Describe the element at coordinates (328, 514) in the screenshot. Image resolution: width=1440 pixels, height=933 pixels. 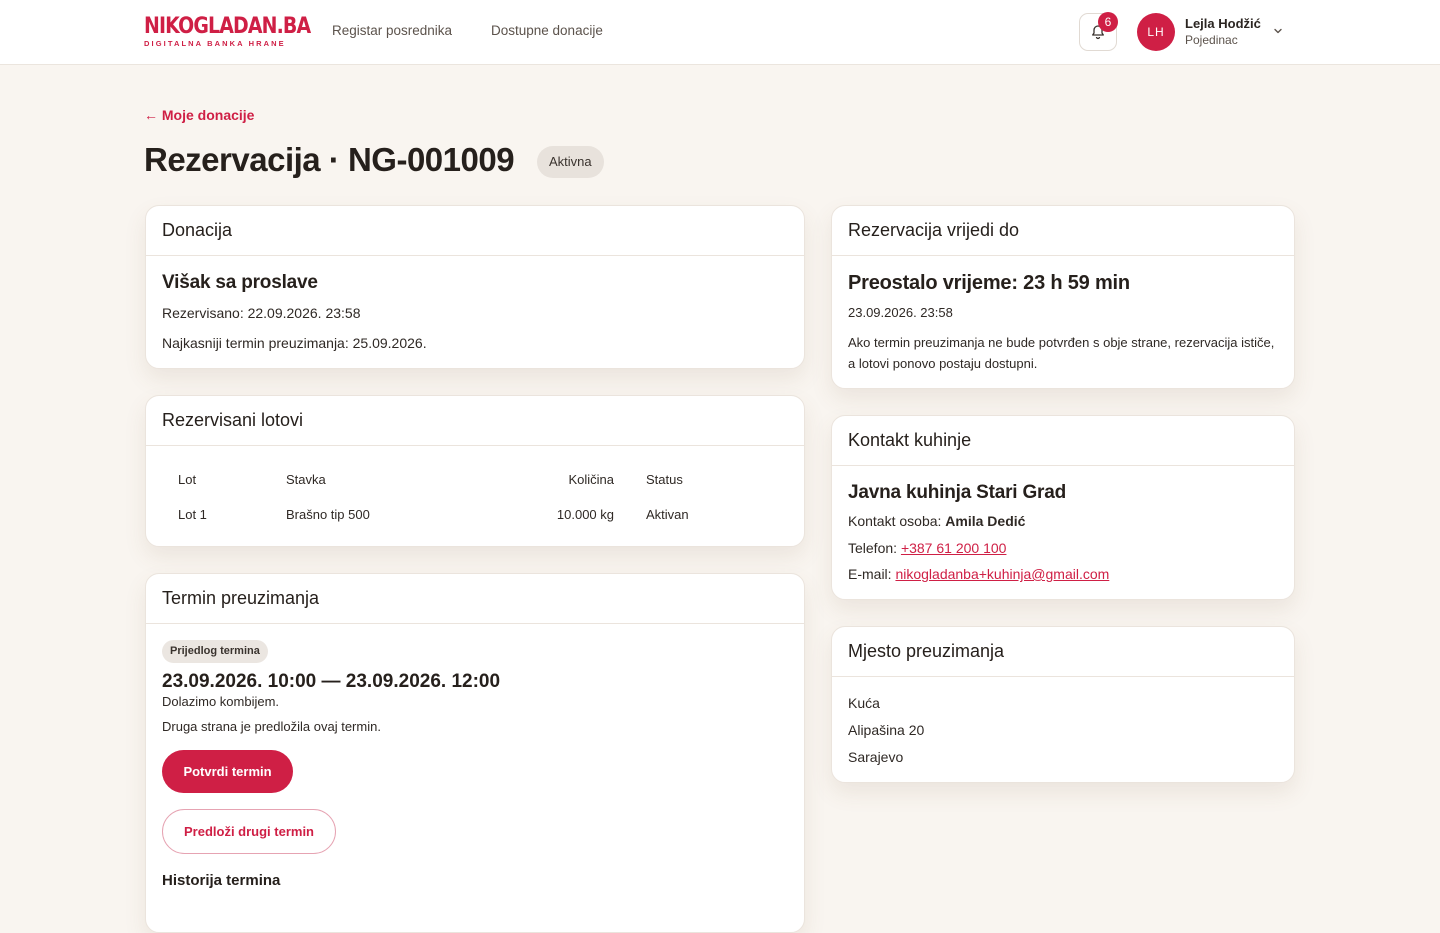
I see `cell-stavka: Brašno tip 500` at that location.